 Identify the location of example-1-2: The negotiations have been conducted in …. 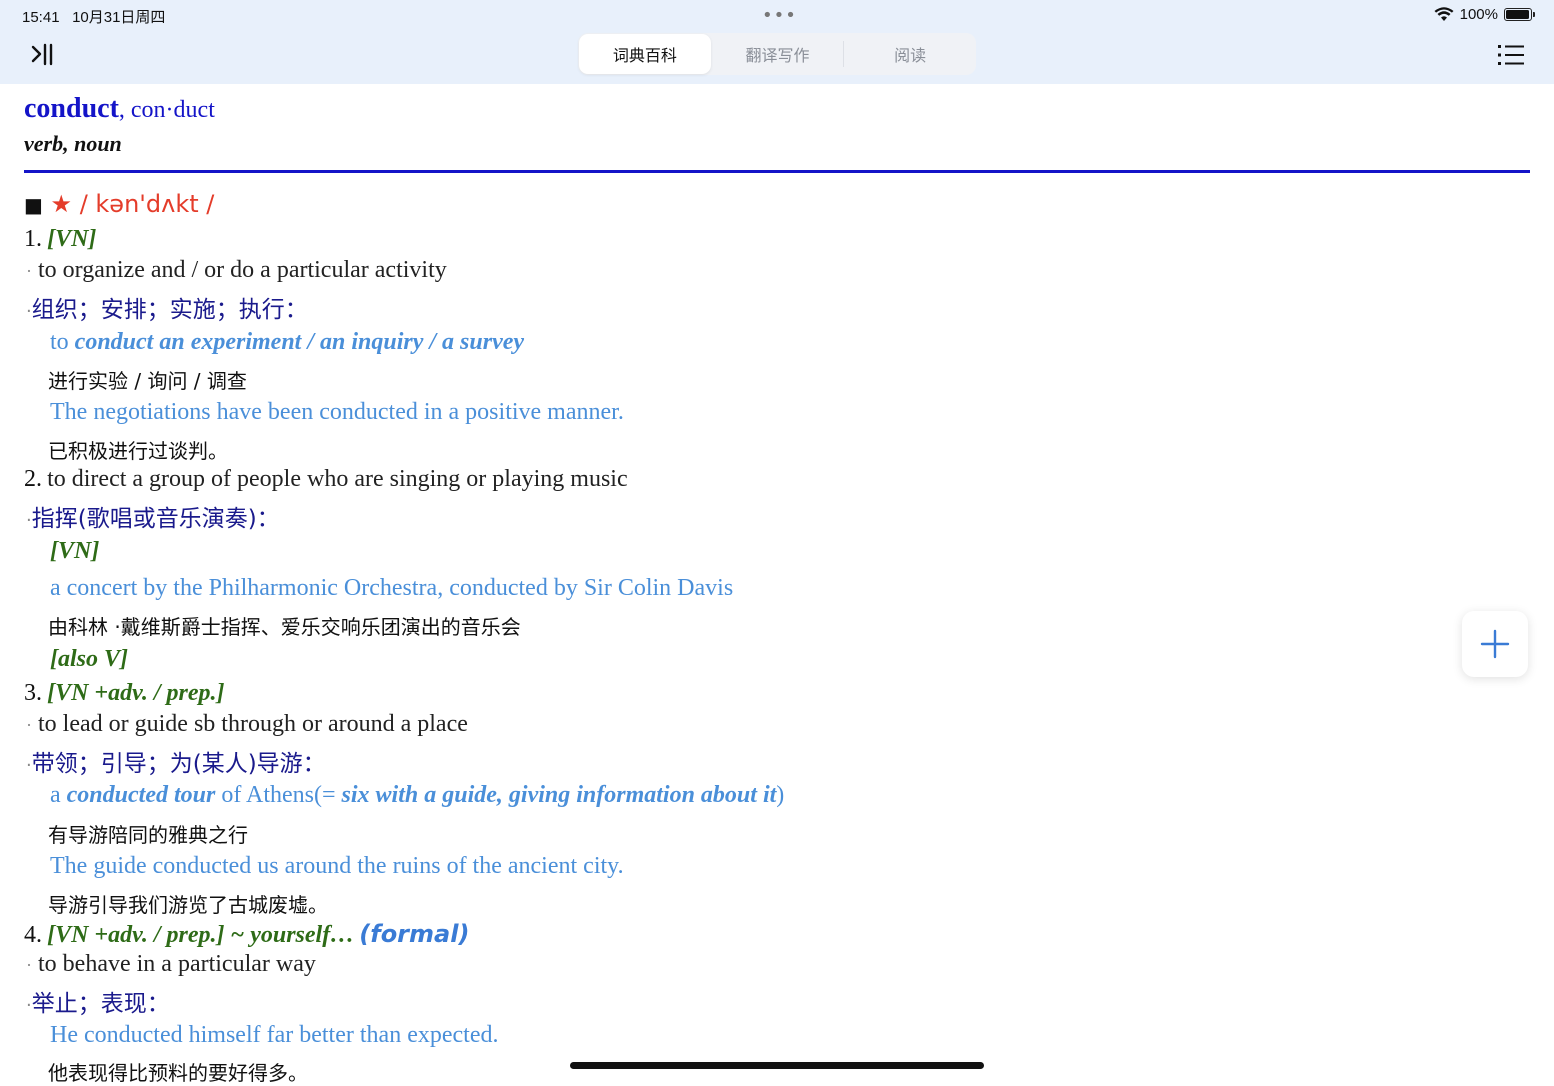
(337, 412).